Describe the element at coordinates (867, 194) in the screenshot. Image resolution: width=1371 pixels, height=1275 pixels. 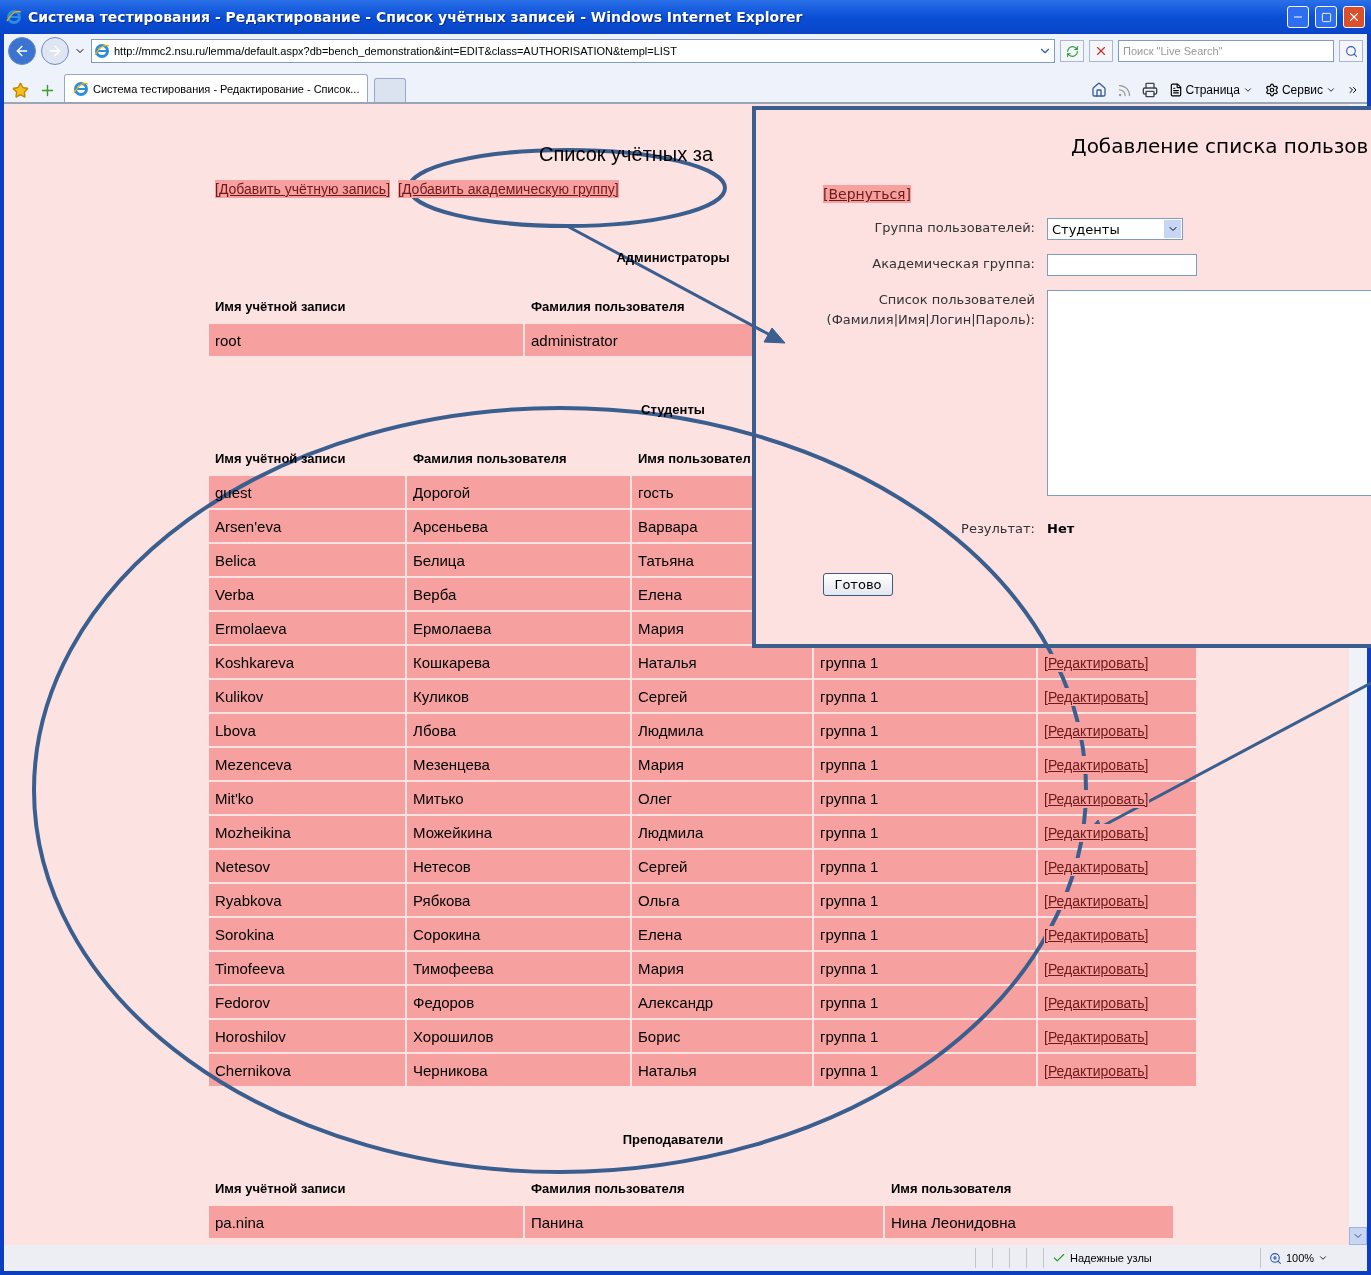
I see `back-link: [Вернуться]` at that location.